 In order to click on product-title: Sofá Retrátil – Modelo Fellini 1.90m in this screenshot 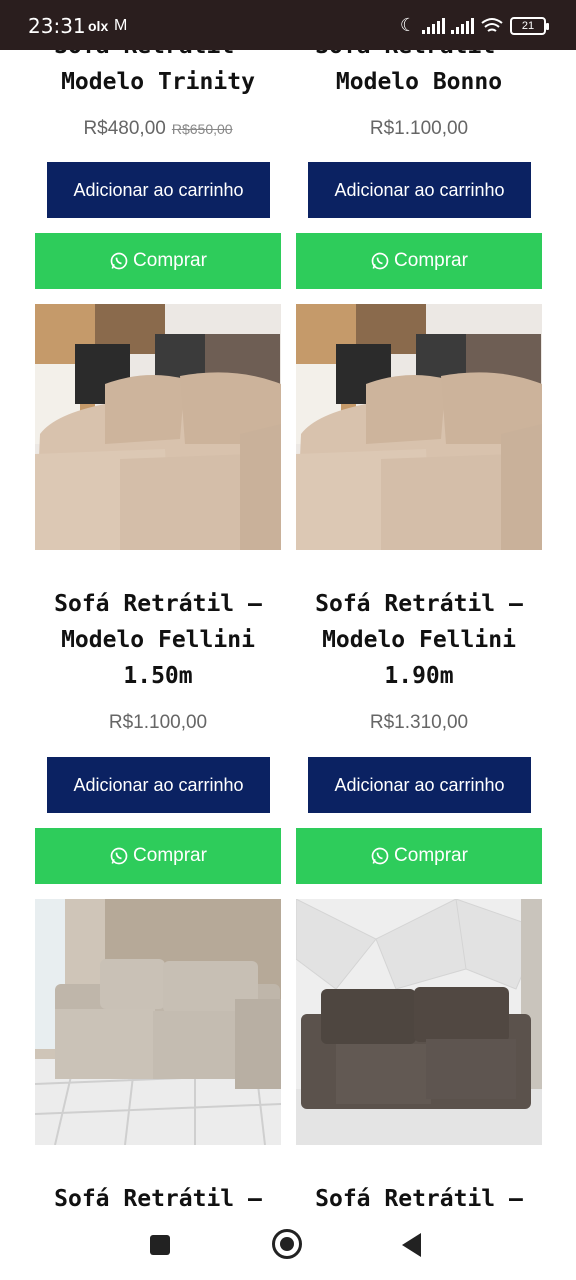, I will do `click(419, 640)`.